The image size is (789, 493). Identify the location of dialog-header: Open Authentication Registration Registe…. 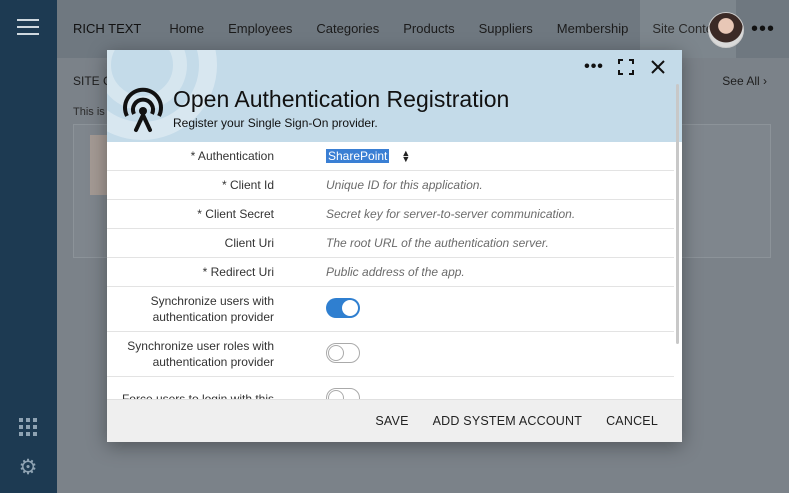
(394, 96).